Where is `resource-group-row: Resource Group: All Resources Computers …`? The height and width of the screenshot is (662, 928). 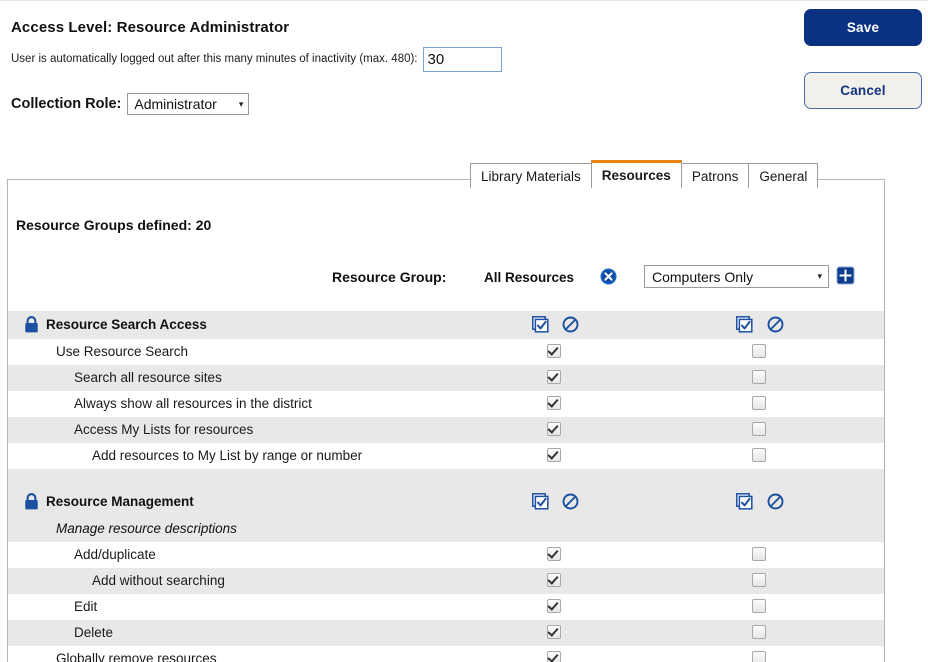 resource-group-row: Resource Group: All Resources Computers … is located at coordinates (446, 277).